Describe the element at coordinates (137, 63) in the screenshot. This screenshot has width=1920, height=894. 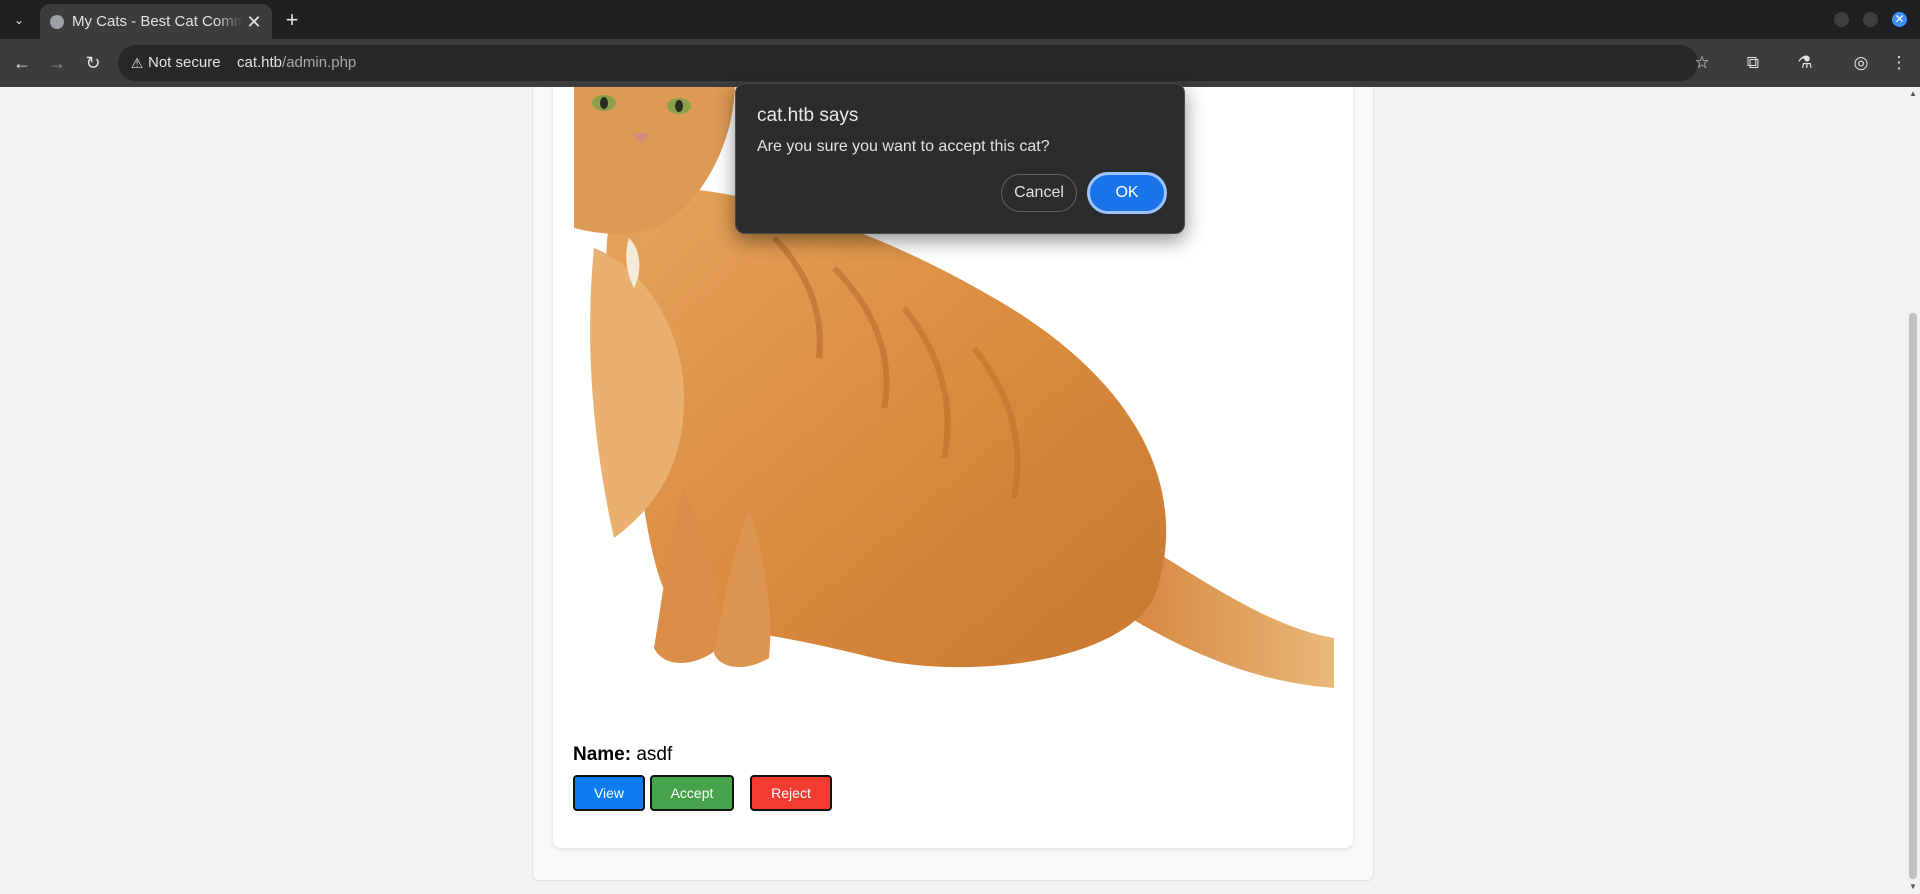
I see `warning-icon: ⚠` at that location.